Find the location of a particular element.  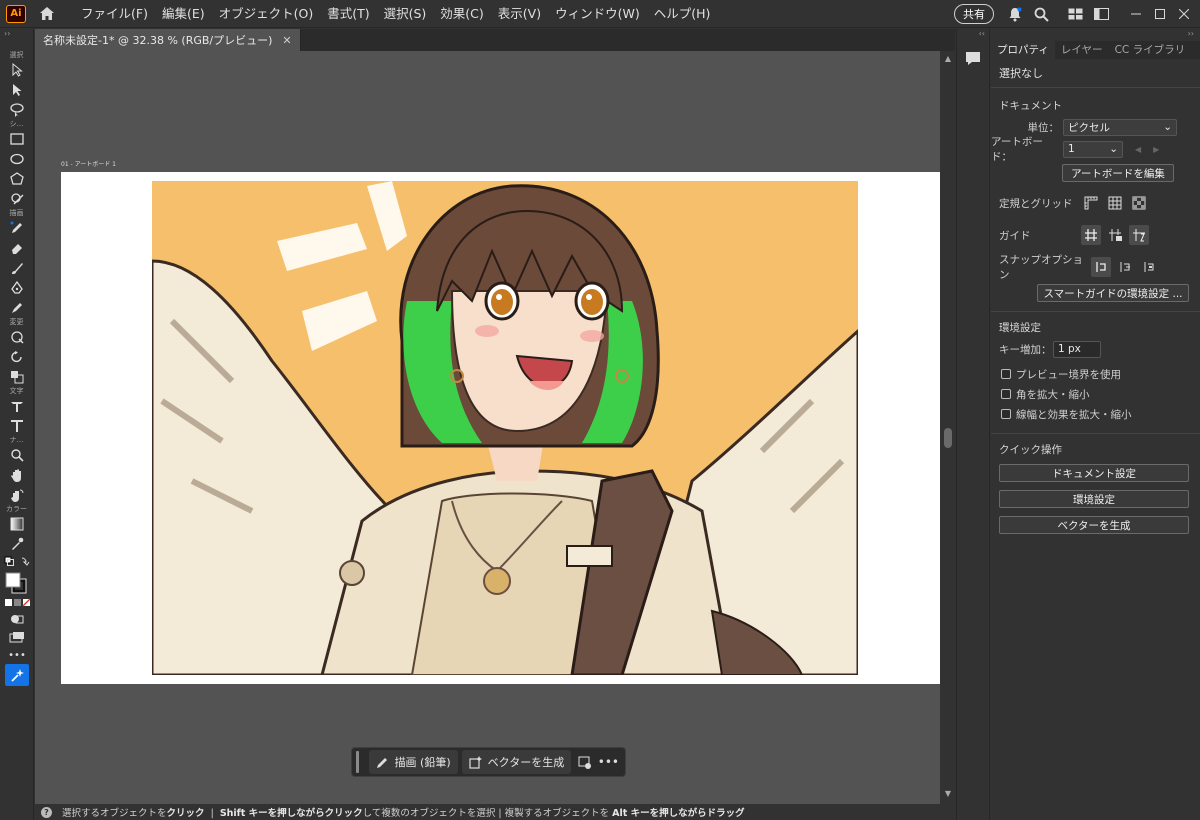

image-options-icon is located at coordinates (585, 762).